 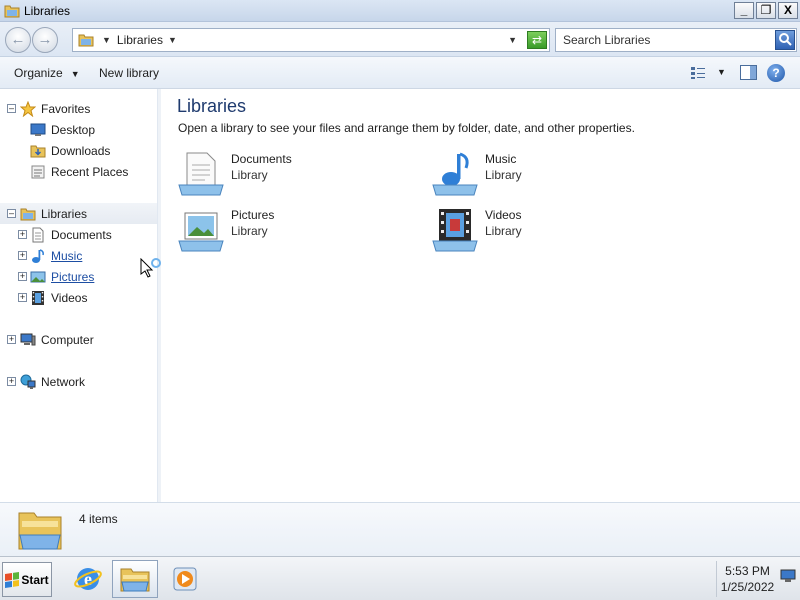 I want to click on nav-pictures: + Pictures, so click(x=78, y=276).